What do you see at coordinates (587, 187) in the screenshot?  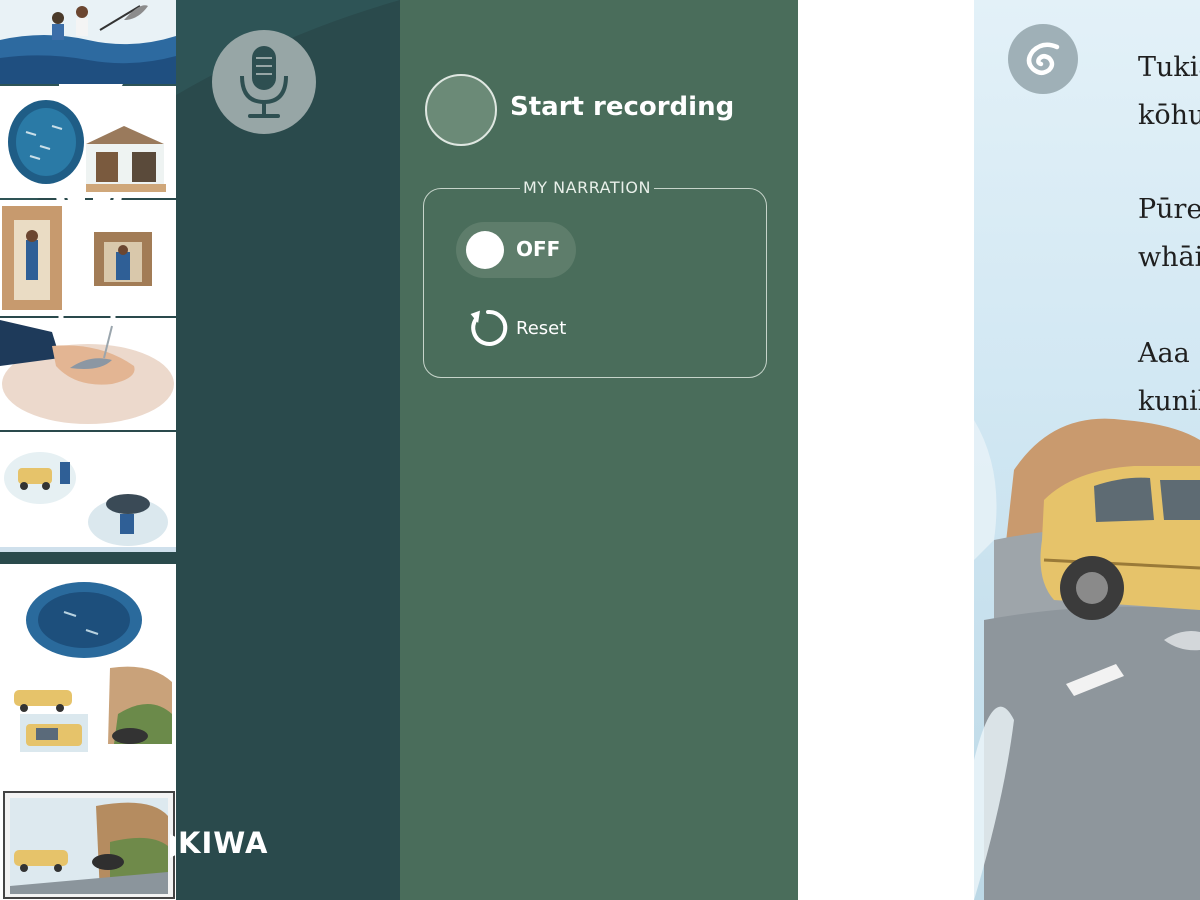 I see `narration-legend: MY NARRATION` at bounding box center [587, 187].